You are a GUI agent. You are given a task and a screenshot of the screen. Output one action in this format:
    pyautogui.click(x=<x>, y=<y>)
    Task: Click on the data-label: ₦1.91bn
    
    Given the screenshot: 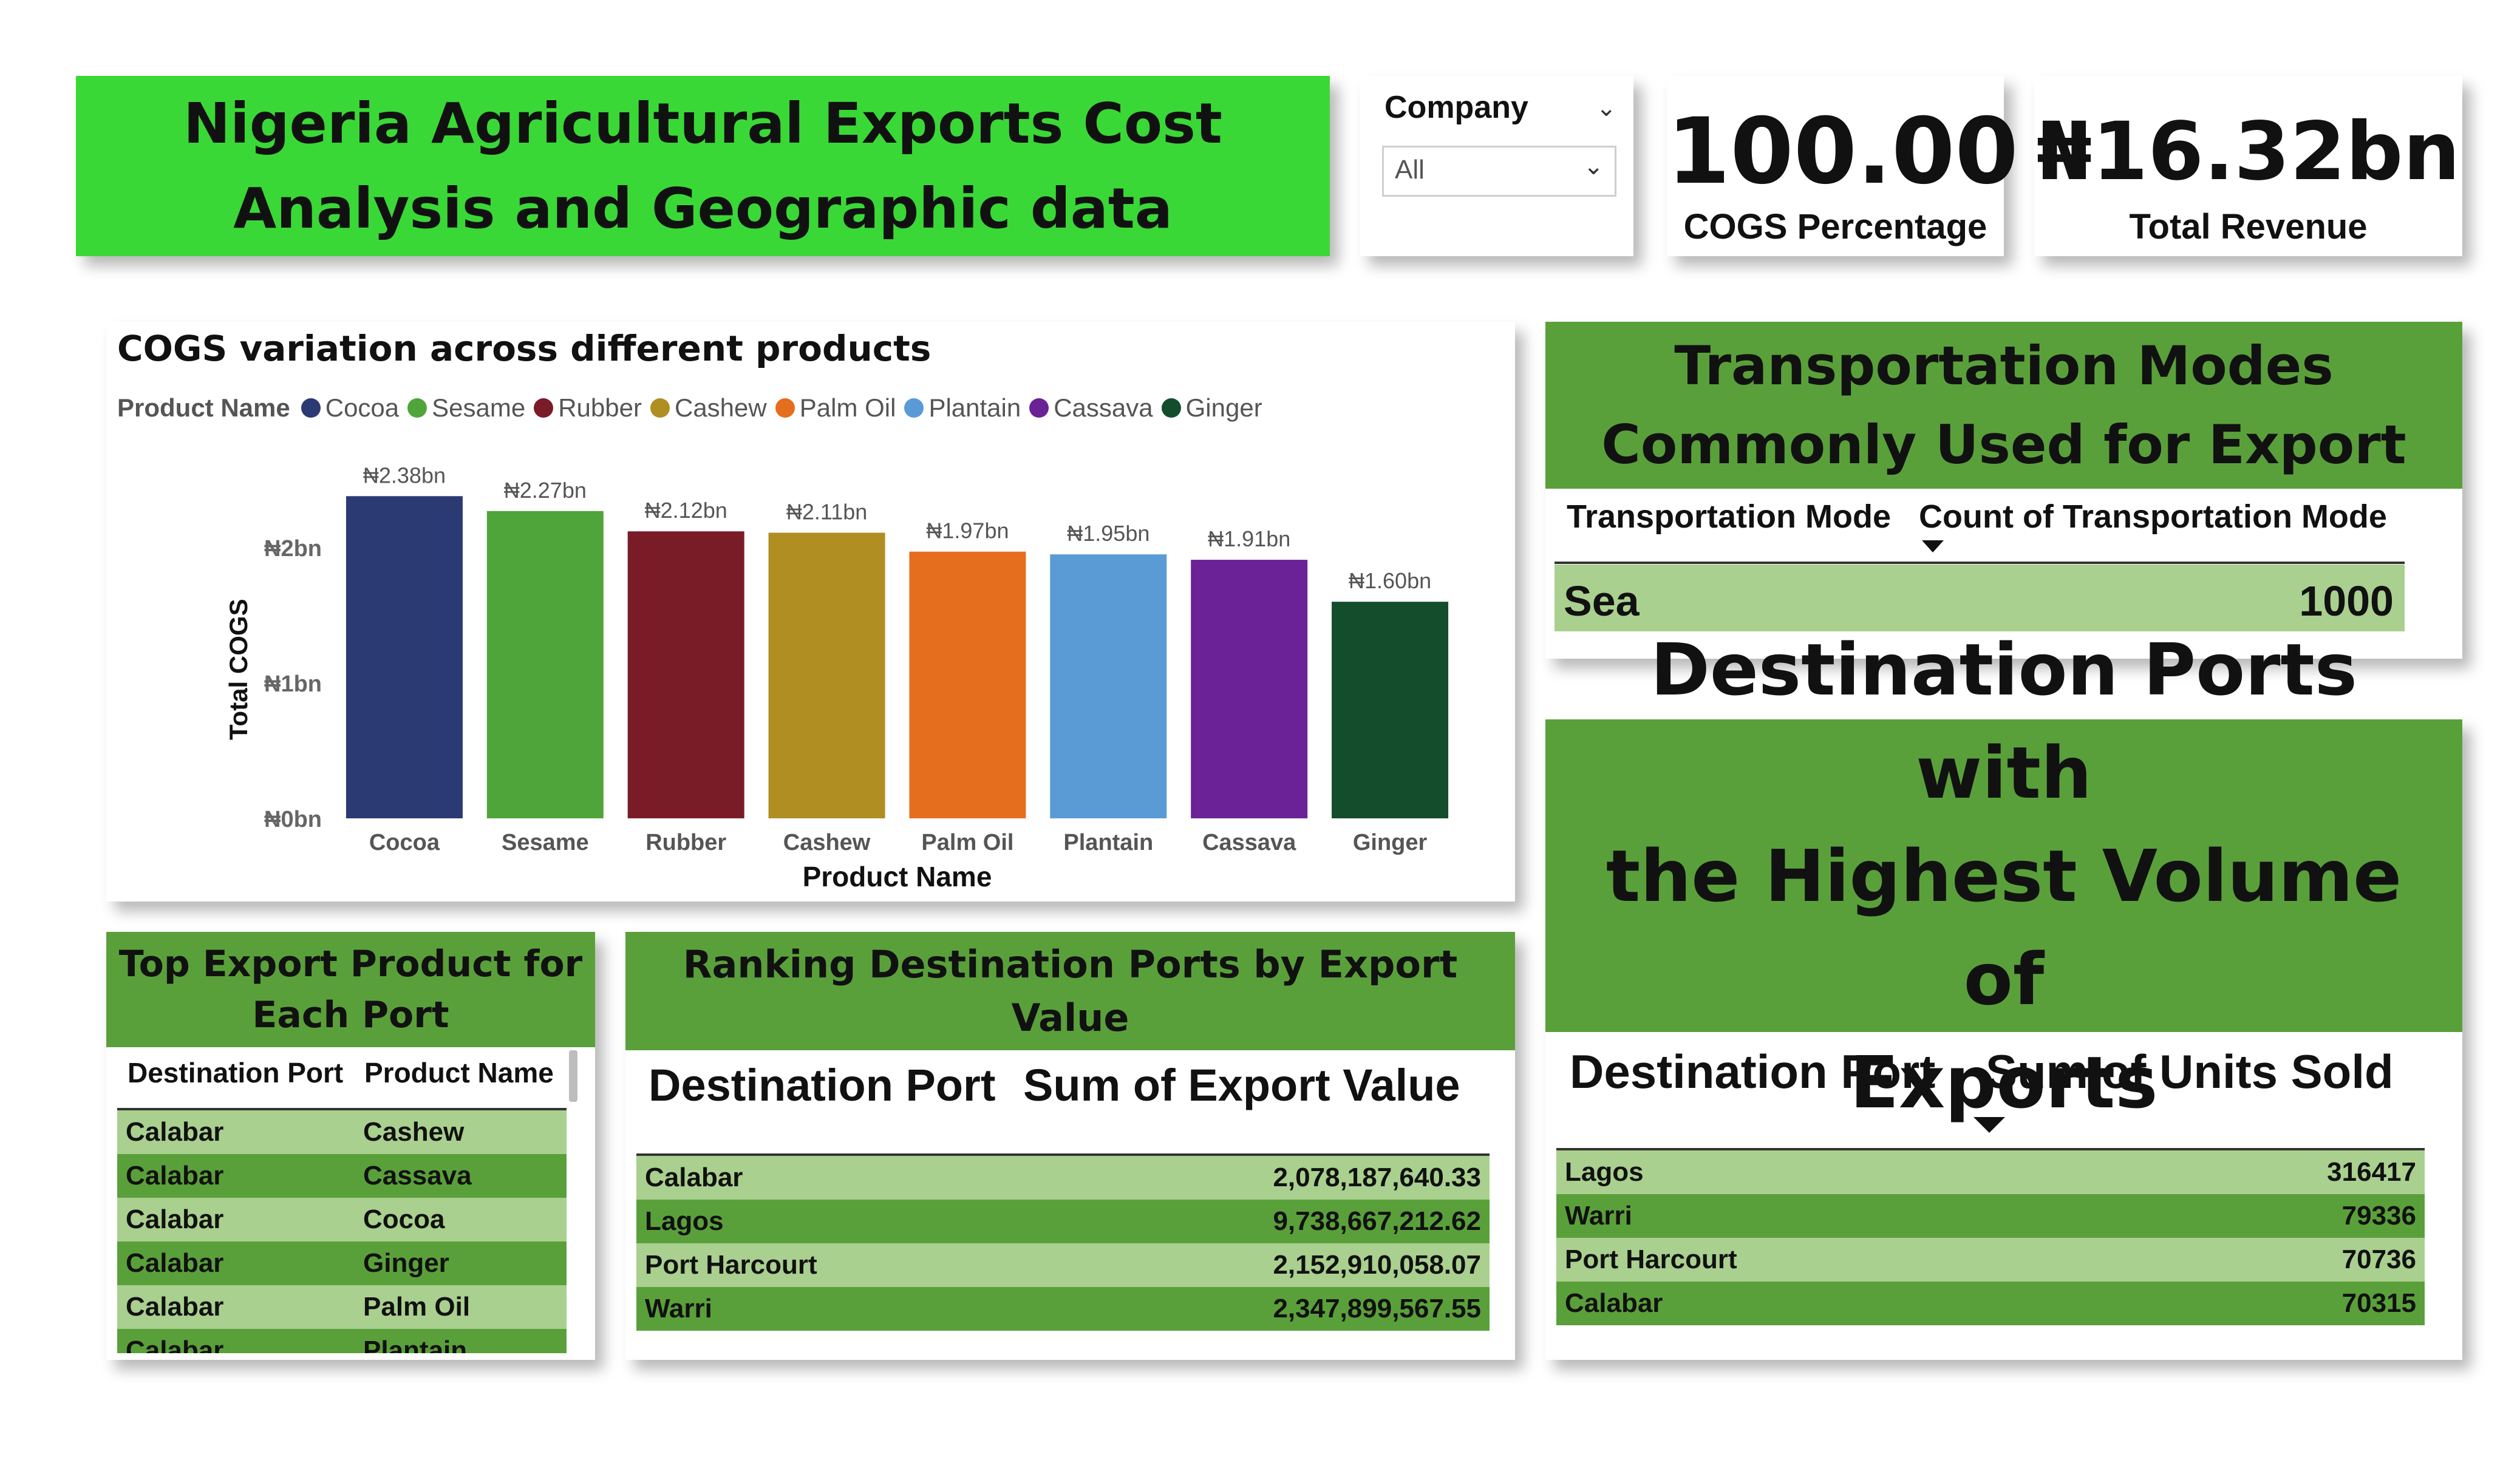 What is the action you would take?
    pyautogui.click(x=1249, y=538)
    